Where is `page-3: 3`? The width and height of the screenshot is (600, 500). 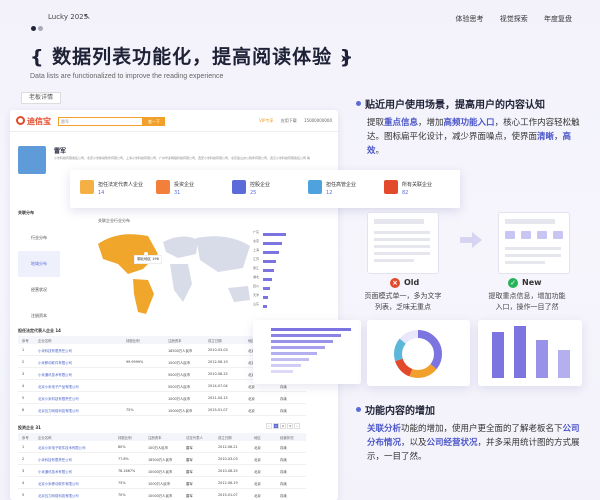 page-3: 3 is located at coordinates (290, 426).